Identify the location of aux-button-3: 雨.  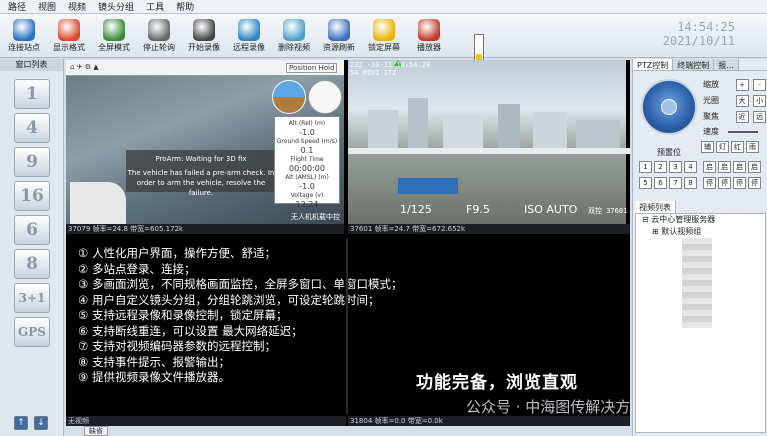
(752, 147).